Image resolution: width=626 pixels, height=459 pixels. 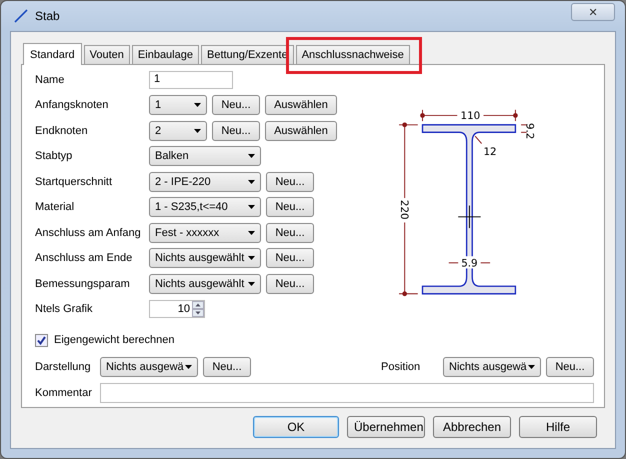 I want to click on tab: Einbaulage, so click(x=165, y=54).